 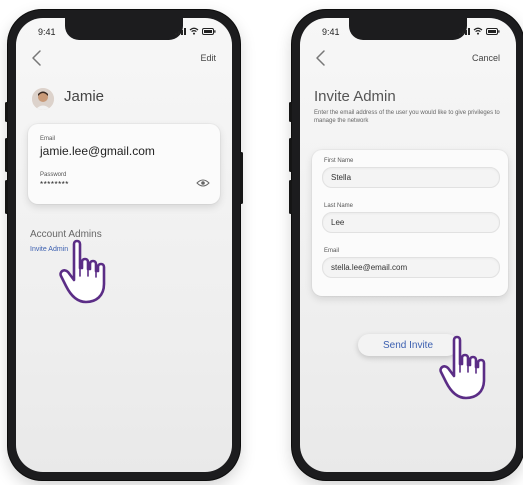 What do you see at coordinates (241, 178) in the screenshot?
I see `phone-power-button` at bounding box center [241, 178].